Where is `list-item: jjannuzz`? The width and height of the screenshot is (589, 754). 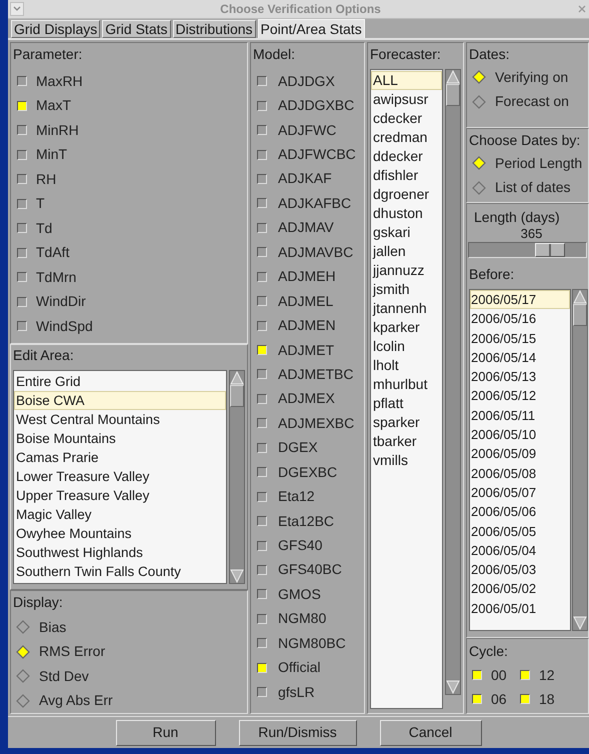 list-item: jjannuzz is located at coordinates (406, 270).